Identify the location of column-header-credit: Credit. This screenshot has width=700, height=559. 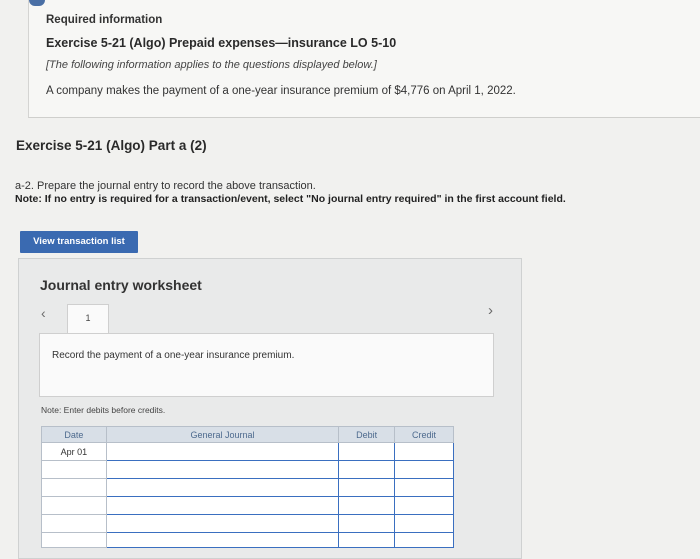
(424, 434).